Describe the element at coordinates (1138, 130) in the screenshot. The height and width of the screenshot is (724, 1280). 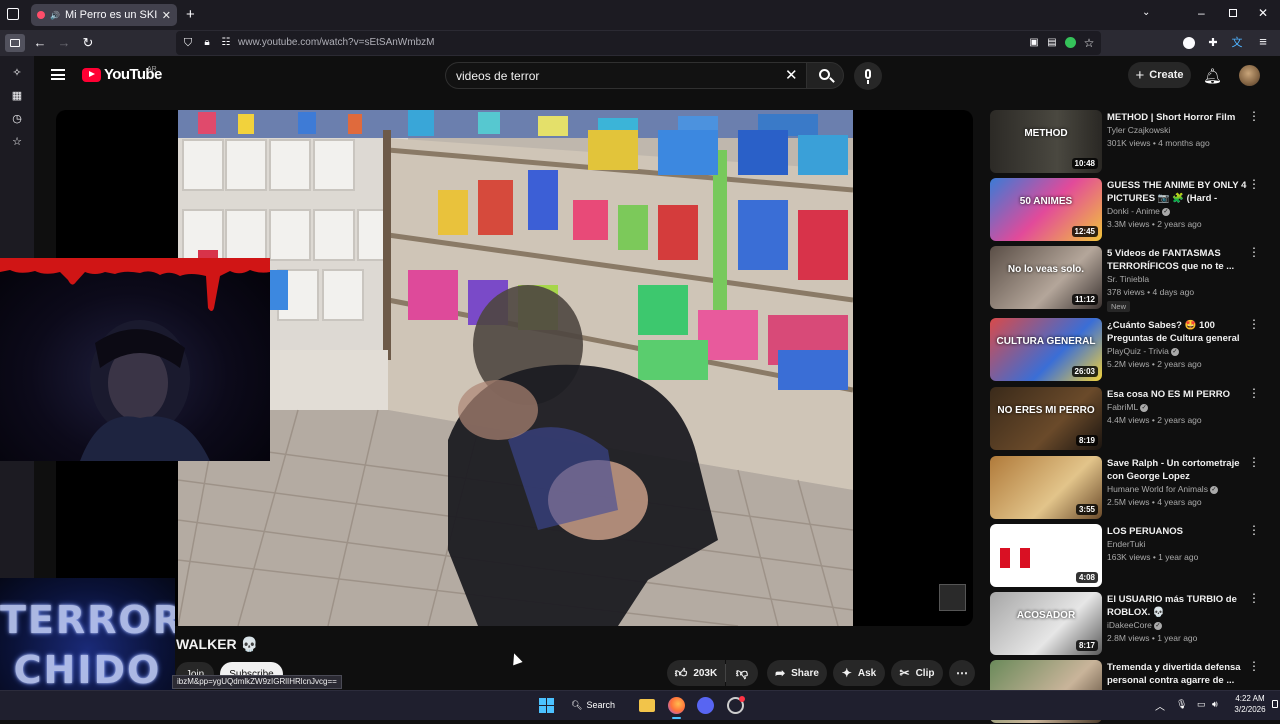
I see `channel-name: Tyler Czajkowski` at that location.